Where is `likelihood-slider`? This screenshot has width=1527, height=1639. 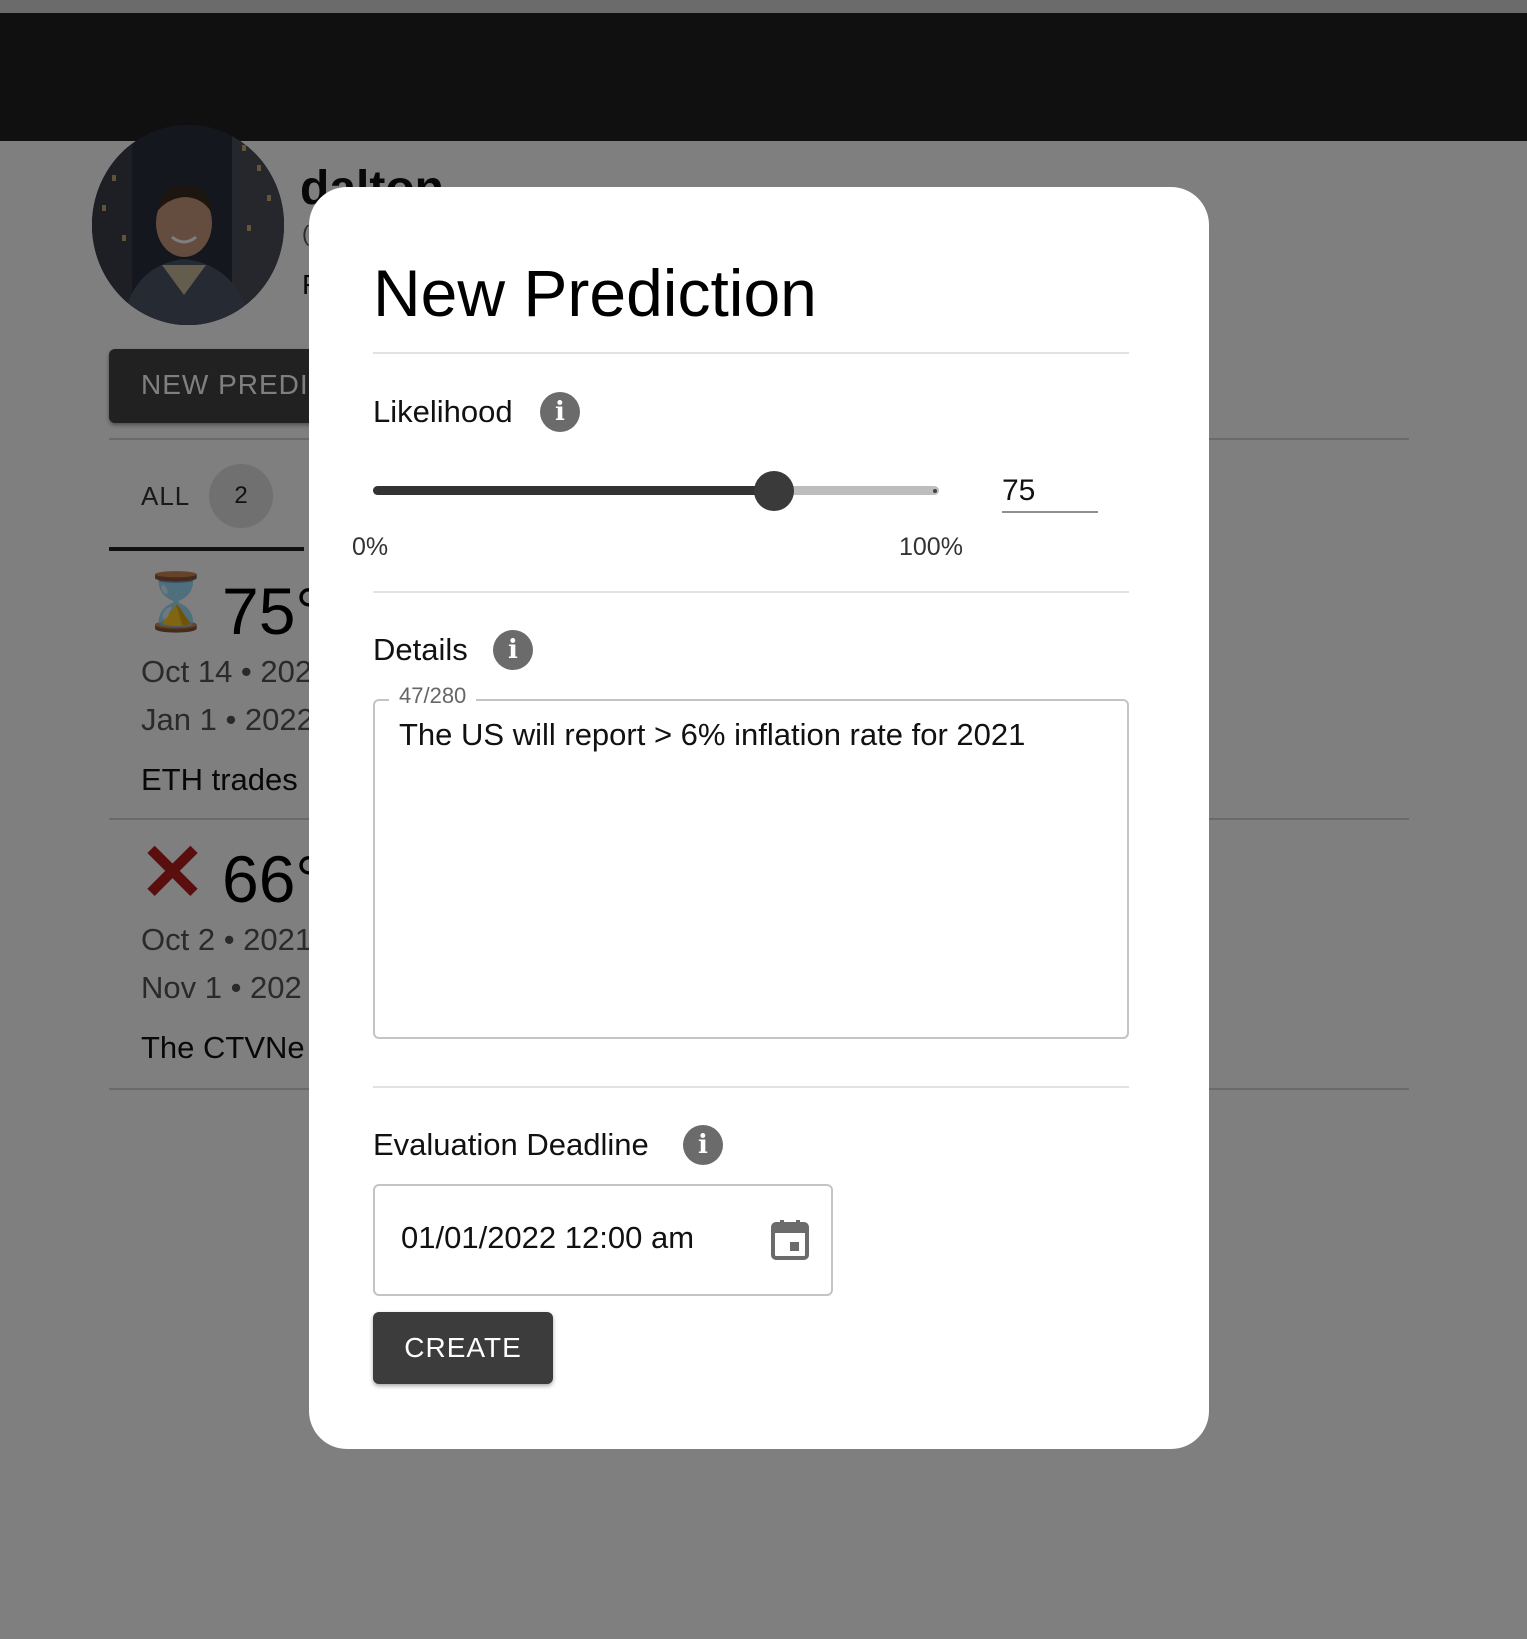
likelihood-slider is located at coordinates (656, 491).